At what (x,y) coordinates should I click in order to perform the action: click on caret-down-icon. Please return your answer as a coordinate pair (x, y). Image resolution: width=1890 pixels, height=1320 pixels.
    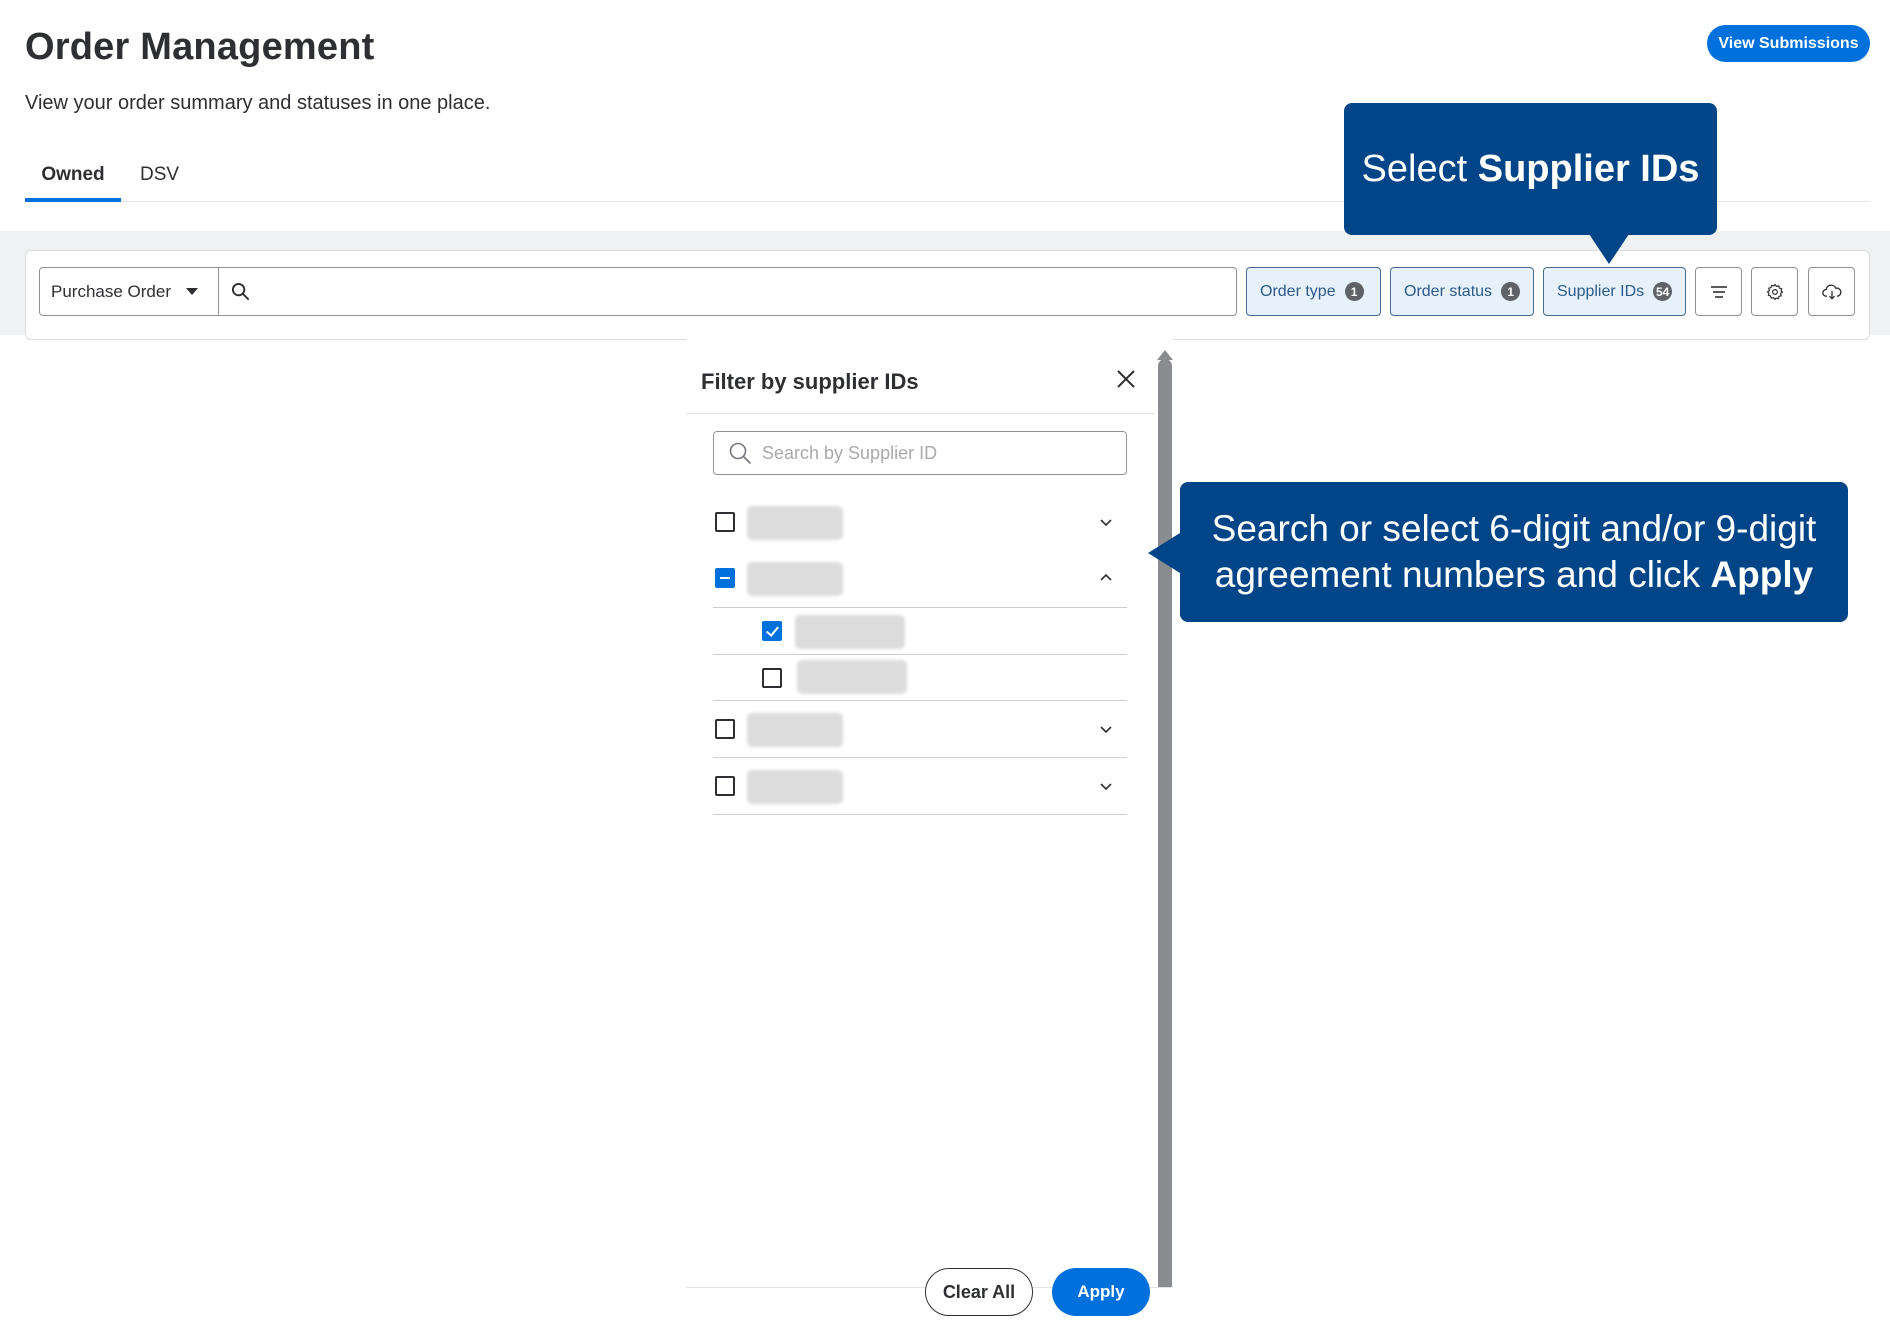
    Looking at the image, I should click on (192, 291).